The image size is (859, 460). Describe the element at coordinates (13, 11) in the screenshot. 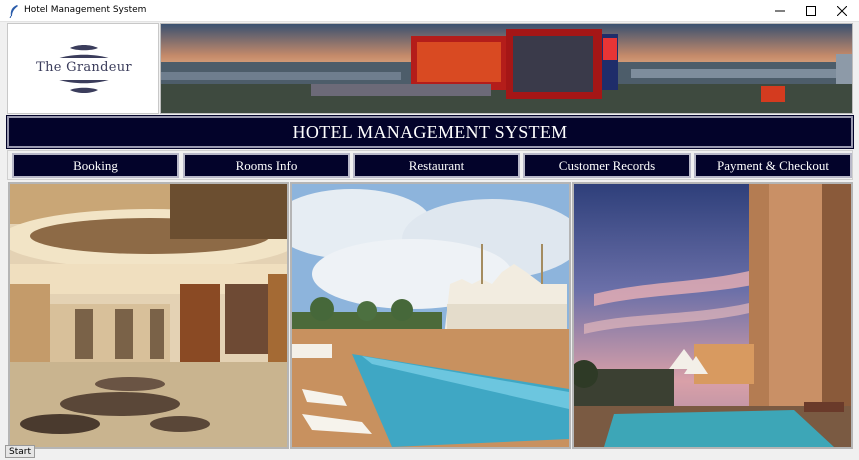

I see `feather-icon` at that location.